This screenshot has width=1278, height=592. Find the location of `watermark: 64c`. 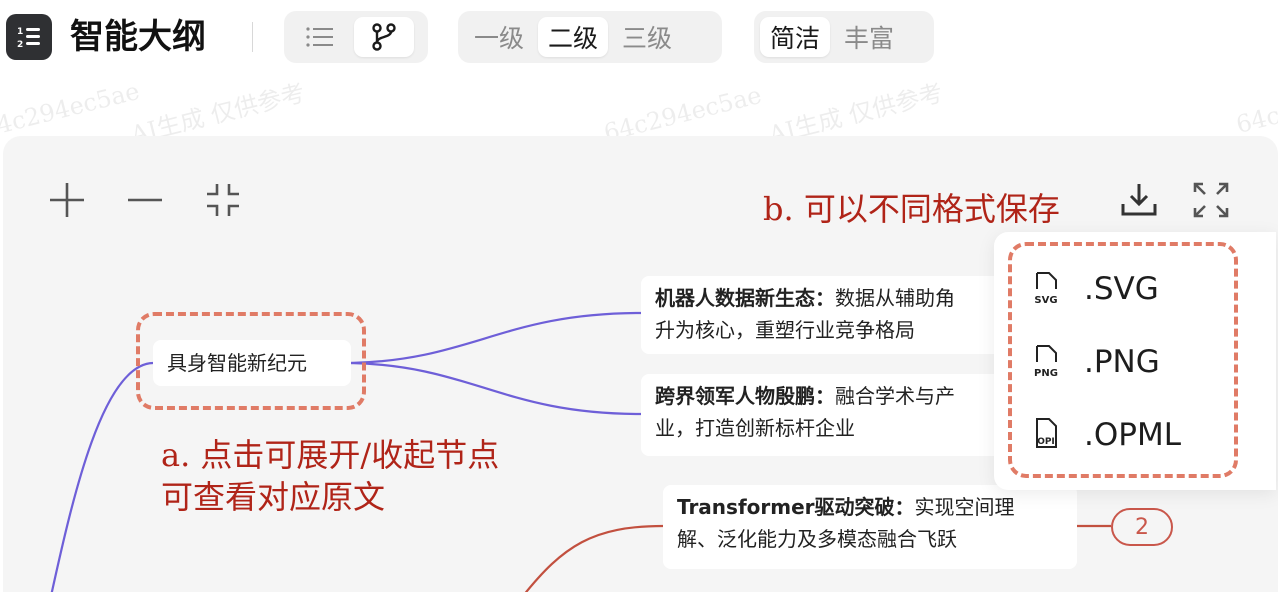

watermark: 64c is located at coordinates (1255, 120).